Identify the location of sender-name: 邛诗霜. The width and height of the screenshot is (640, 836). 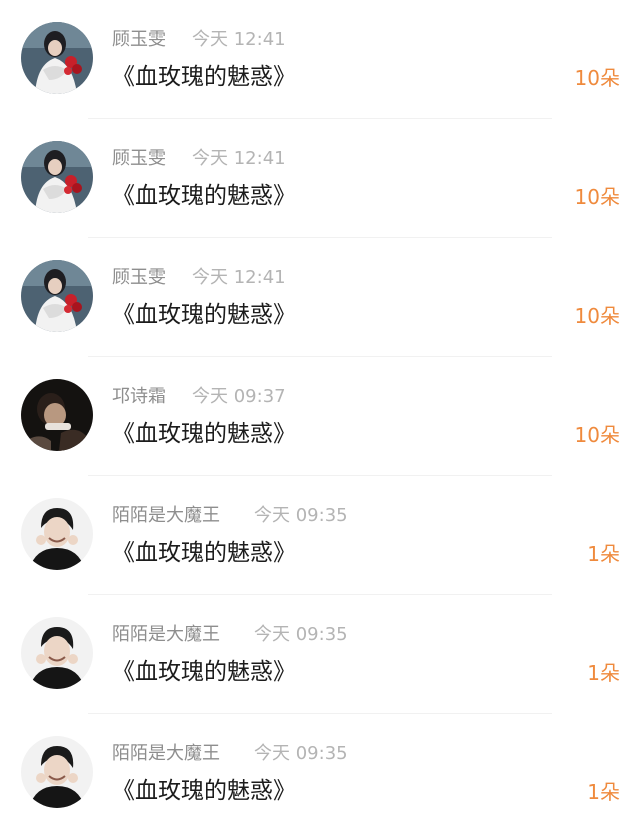
(139, 397).